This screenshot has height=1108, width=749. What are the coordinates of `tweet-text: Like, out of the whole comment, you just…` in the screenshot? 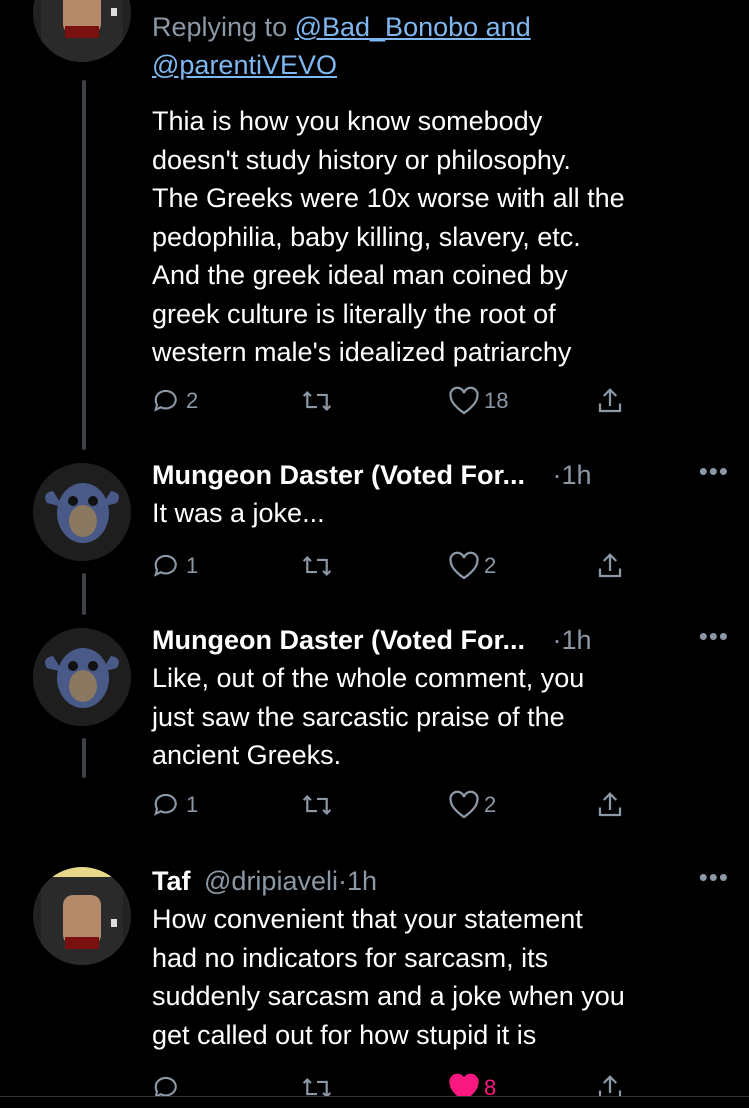 It's located at (440, 717).